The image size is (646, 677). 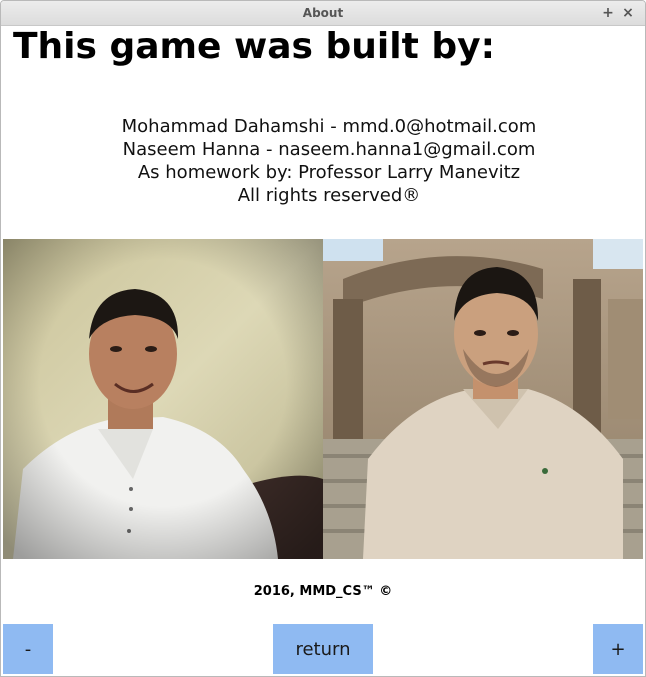 I want to click on maximize-icon: +, so click(x=608, y=13).